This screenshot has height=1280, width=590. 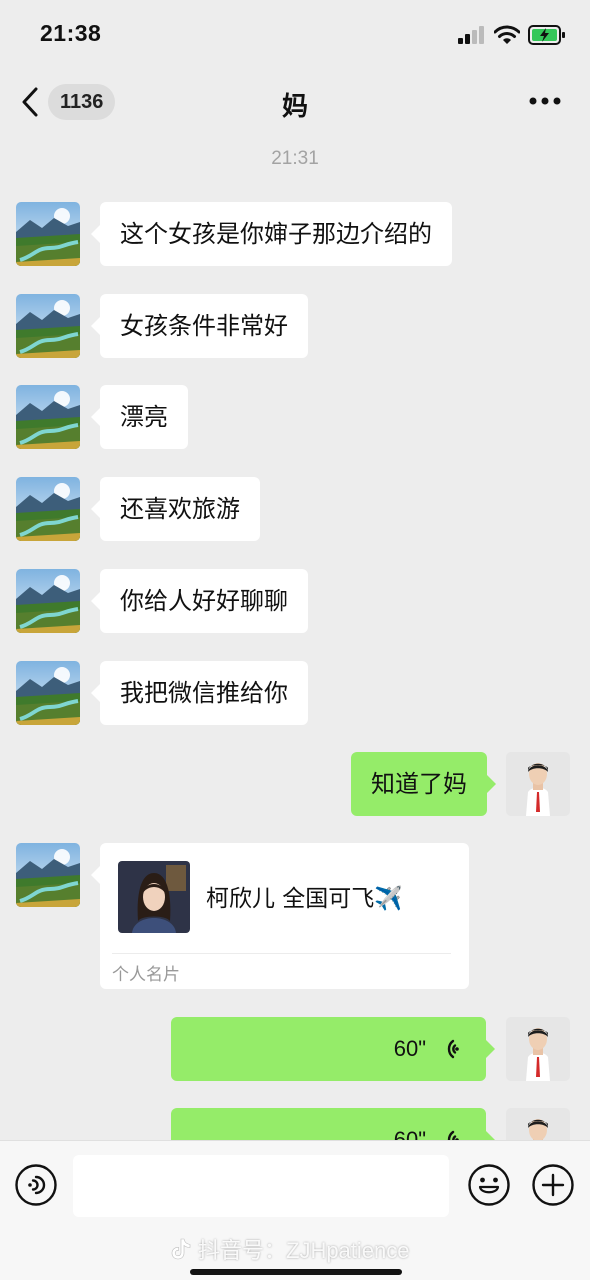 What do you see at coordinates (36, 1185) in the screenshot?
I see `voice-toggle-icon` at bounding box center [36, 1185].